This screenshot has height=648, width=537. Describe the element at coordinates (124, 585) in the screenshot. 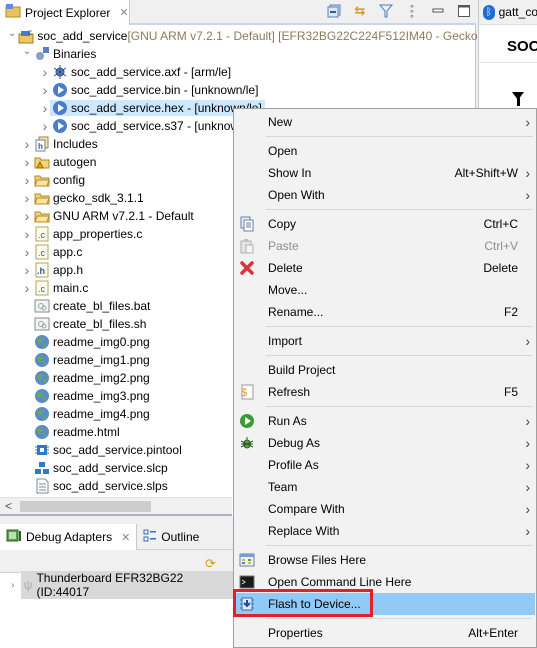

I see `debug-adapter-row: › ψ Thunderboard EFR32BG22 (ID:44017` at that location.